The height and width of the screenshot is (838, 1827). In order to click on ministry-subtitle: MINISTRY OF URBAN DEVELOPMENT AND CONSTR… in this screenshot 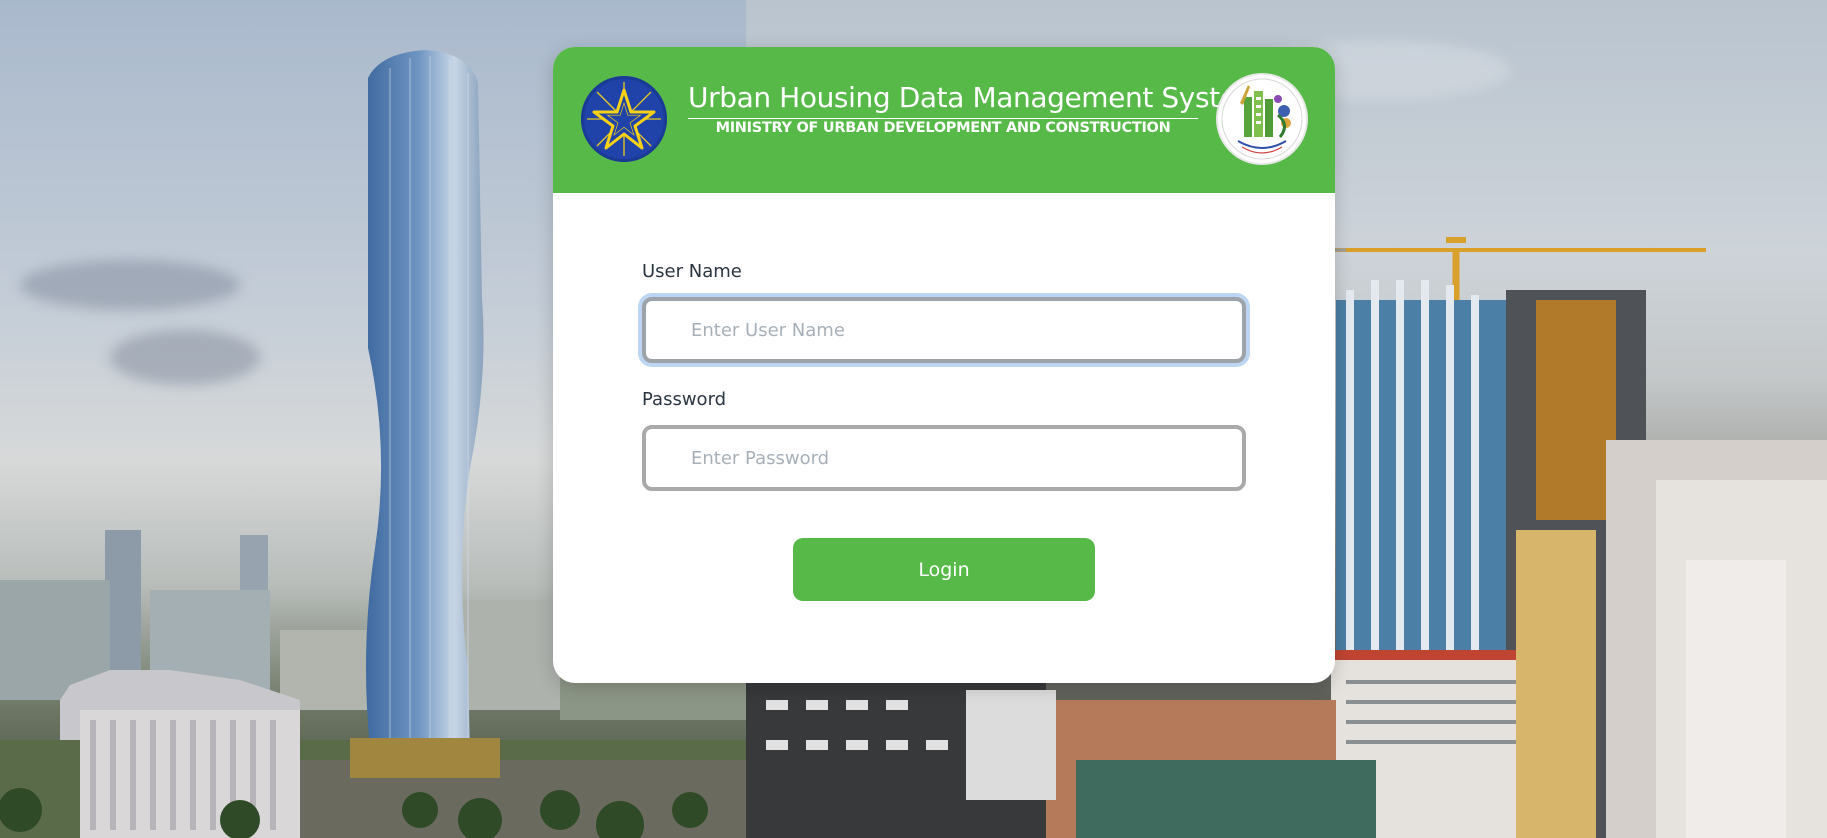, I will do `click(943, 128)`.